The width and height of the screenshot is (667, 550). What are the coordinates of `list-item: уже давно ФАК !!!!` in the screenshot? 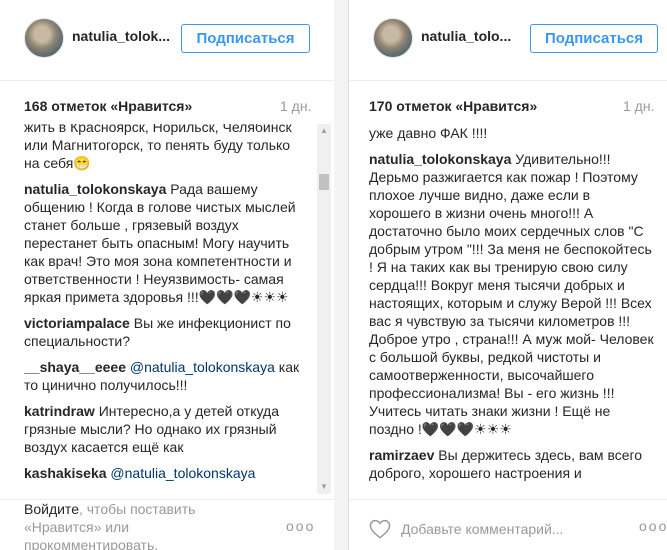 It's located at (511, 133).